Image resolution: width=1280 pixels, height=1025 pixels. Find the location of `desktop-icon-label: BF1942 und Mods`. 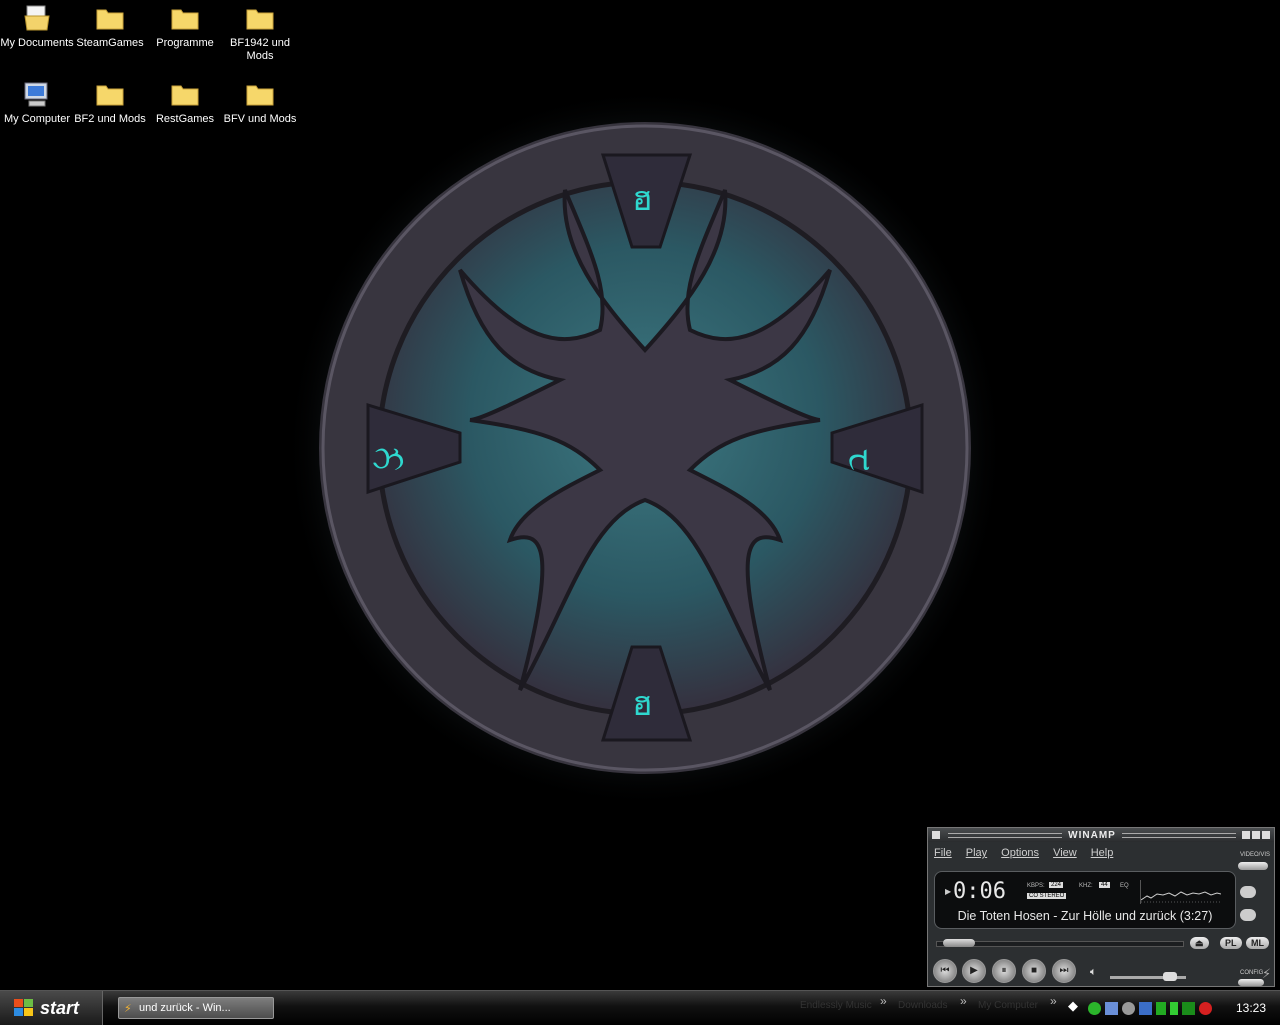

desktop-icon-label: BF1942 und Mods is located at coordinates (260, 49).